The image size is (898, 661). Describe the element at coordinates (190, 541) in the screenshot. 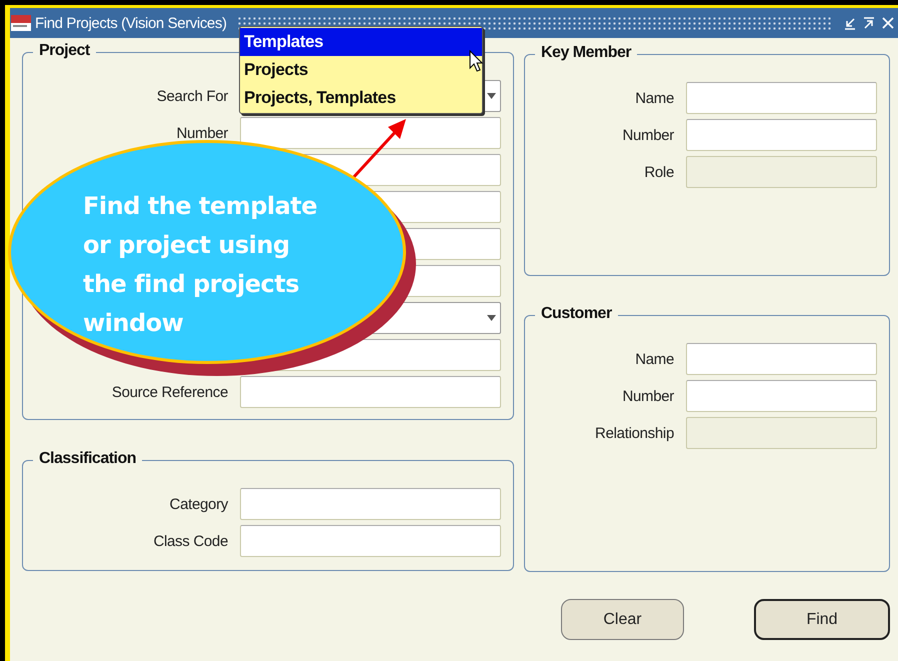

I see `field-label: Class Code` at that location.